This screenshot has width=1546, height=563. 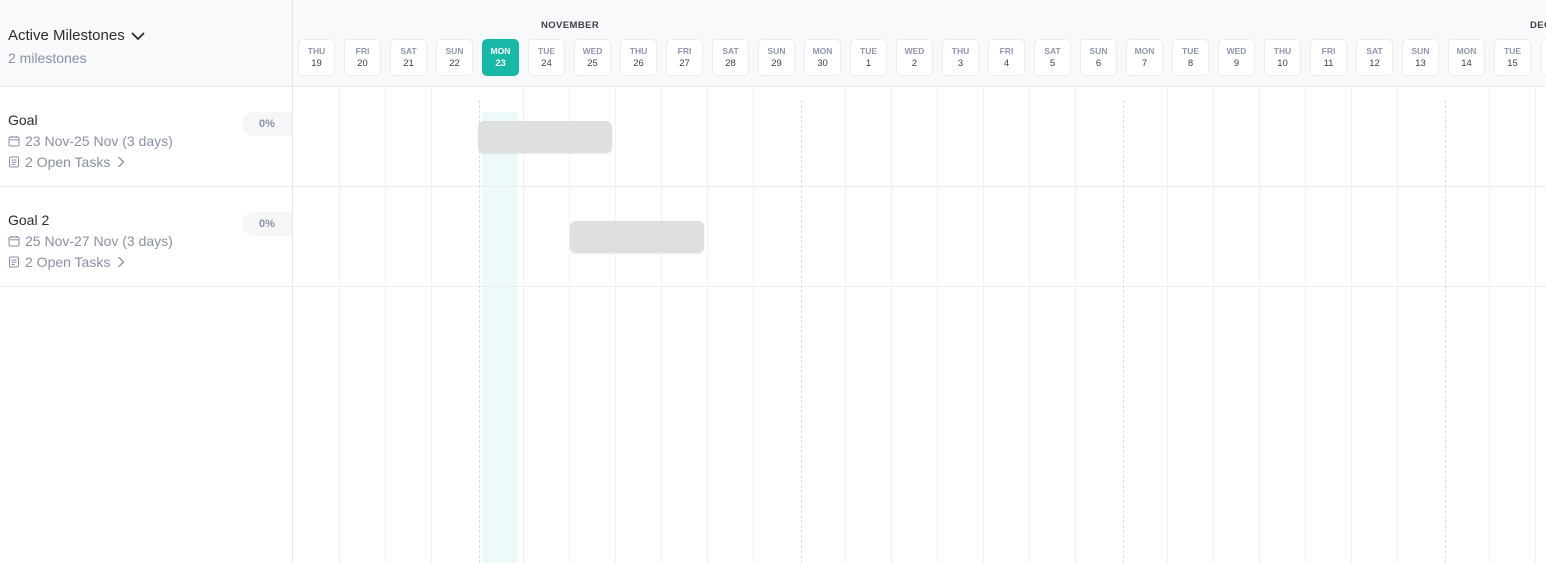 What do you see at coordinates (960, 51) in the screenshot?
I see `day-of-week-label: THU` at bounding box center [960, 51].